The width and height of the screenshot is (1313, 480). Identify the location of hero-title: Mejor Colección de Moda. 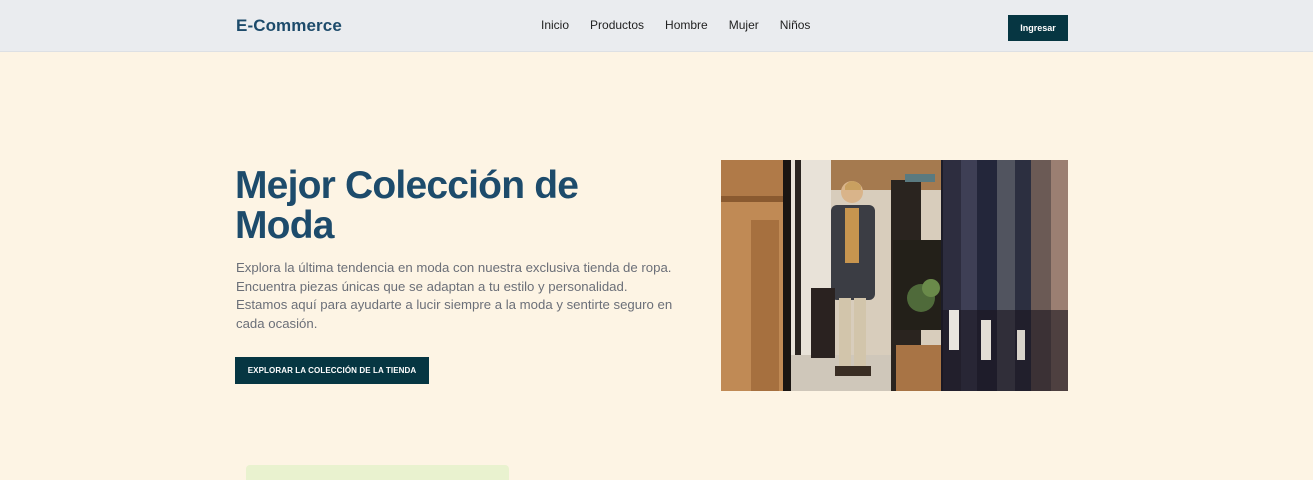
(407, 205).